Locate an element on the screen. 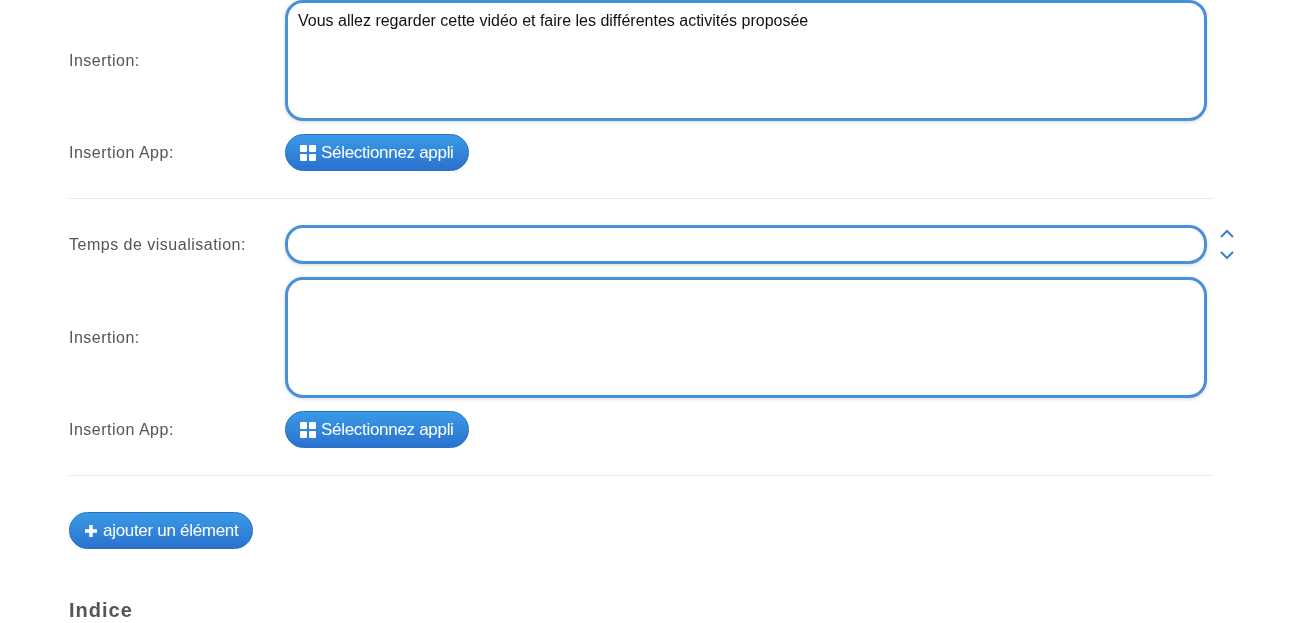 This screenshot has width=1291, height=623. time-input-field is located at coordinates (746, 244).